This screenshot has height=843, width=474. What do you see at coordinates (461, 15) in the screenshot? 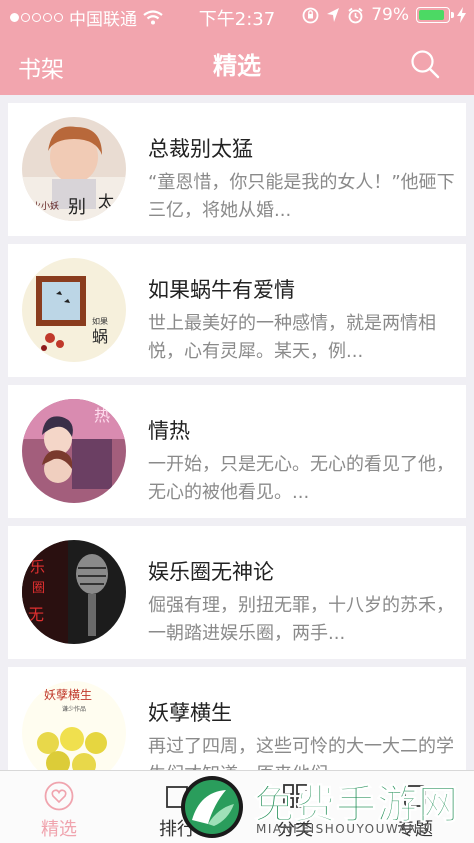
I see `charging-icon` at bounding box center [461, 15].